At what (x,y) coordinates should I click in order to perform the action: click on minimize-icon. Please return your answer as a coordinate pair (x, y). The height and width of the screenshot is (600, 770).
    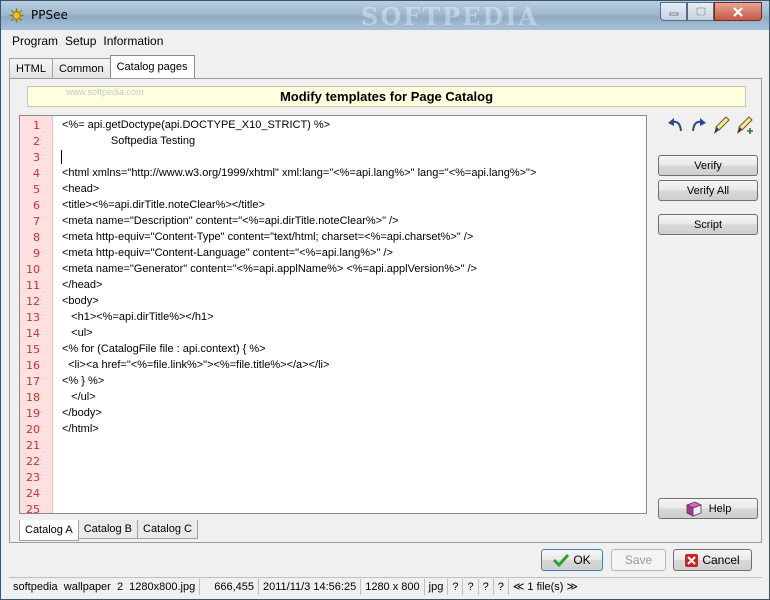
    Looking at the image, I should click on (673, 13).